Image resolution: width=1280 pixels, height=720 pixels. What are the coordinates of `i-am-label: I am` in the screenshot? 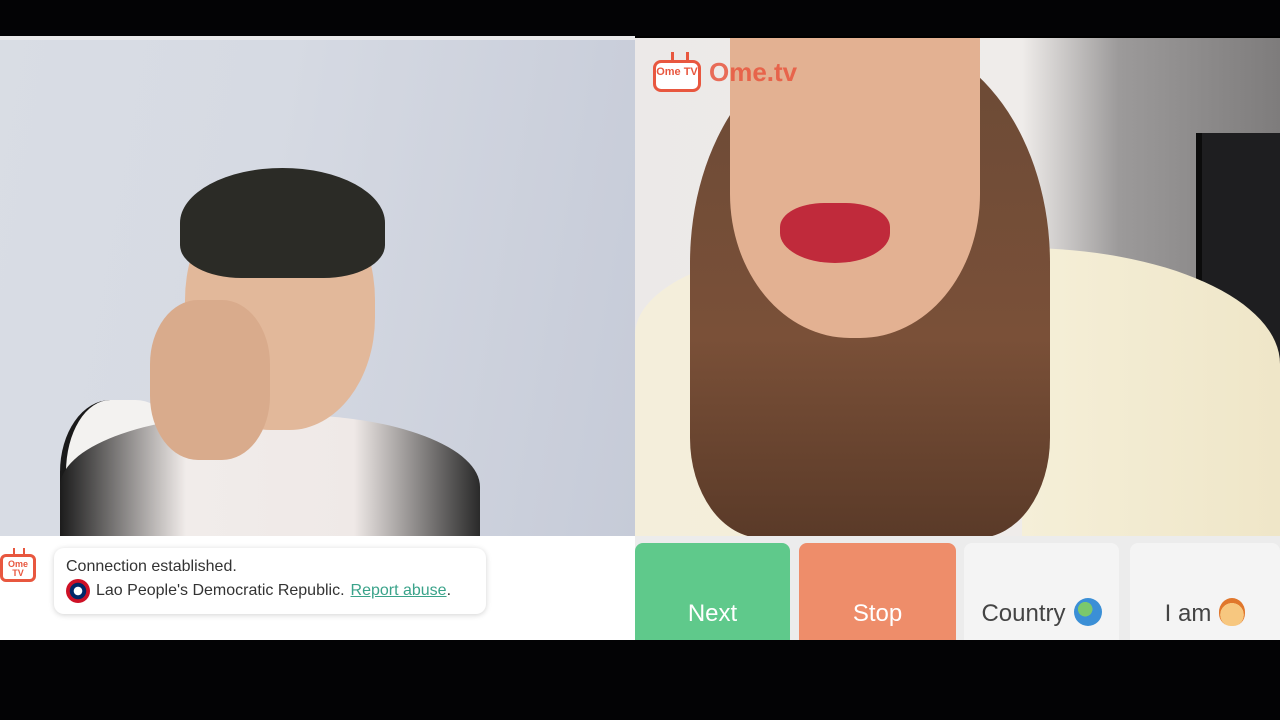 It's located at (1188, 613).